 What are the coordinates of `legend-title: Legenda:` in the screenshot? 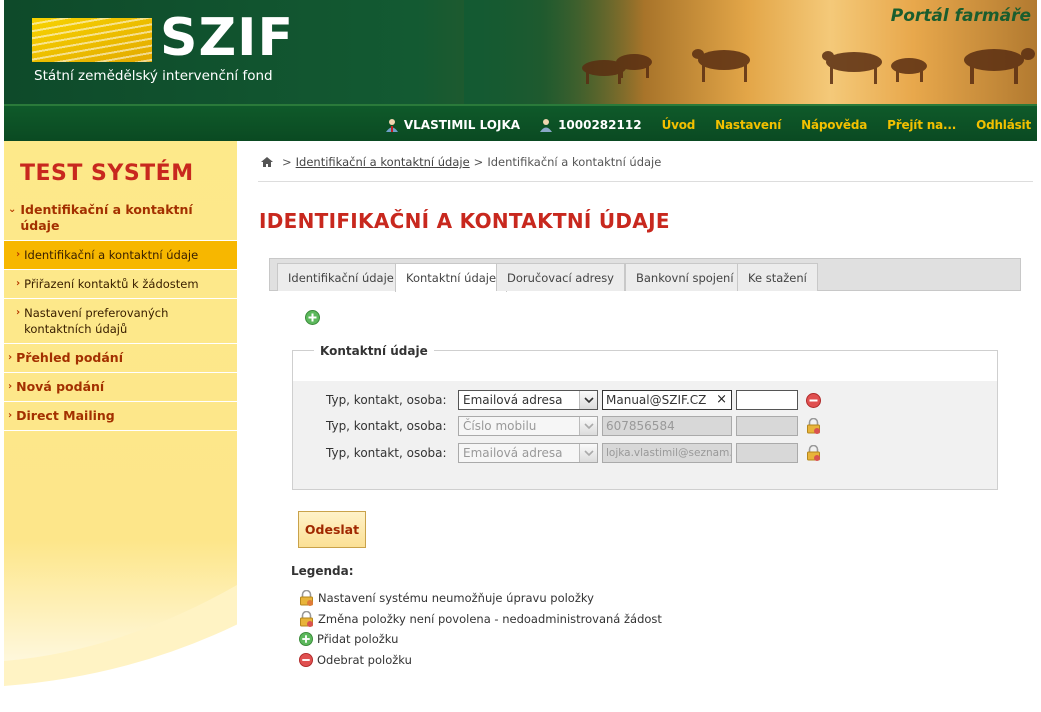 It's located at (322, 571).